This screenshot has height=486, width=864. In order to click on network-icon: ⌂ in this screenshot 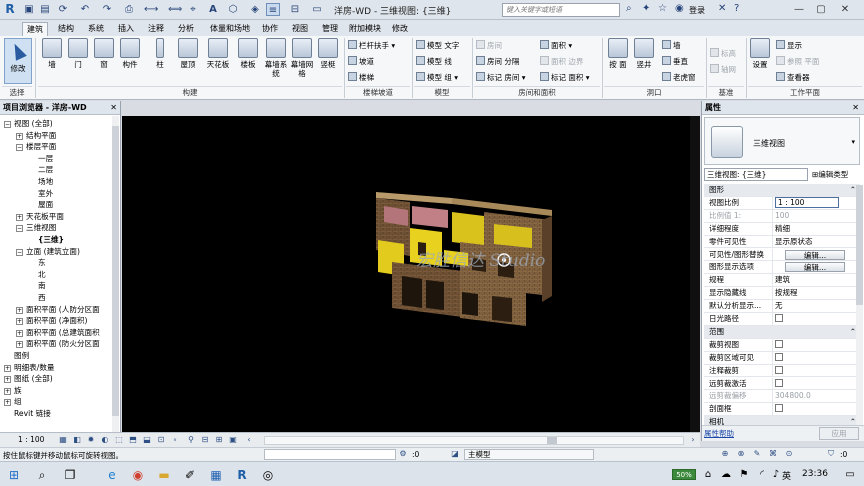, I will do `click(708, 475)`.